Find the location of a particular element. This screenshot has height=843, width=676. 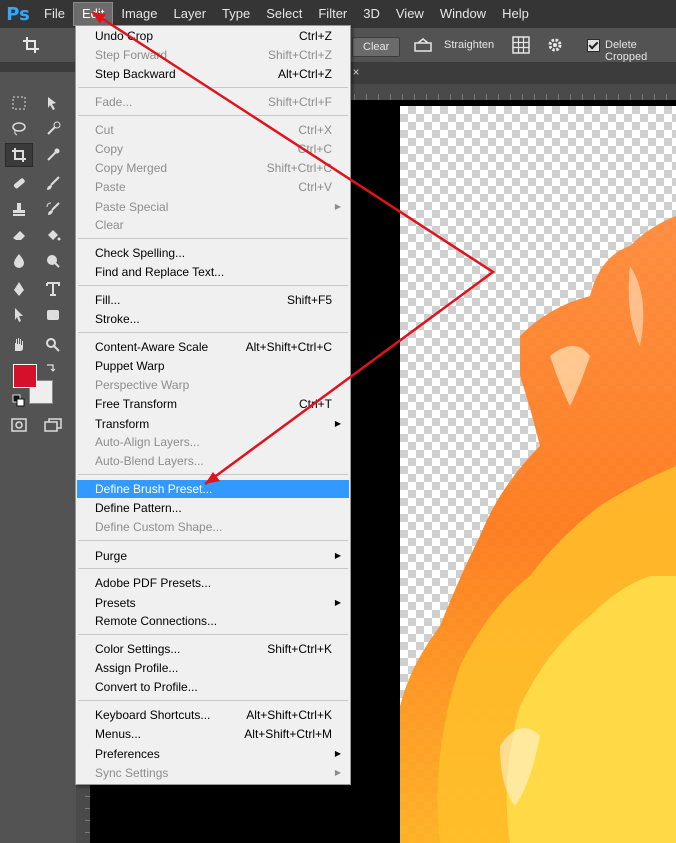

menu-item-puppet-warp: Puppet Warp is located at coordinates (213, 366).